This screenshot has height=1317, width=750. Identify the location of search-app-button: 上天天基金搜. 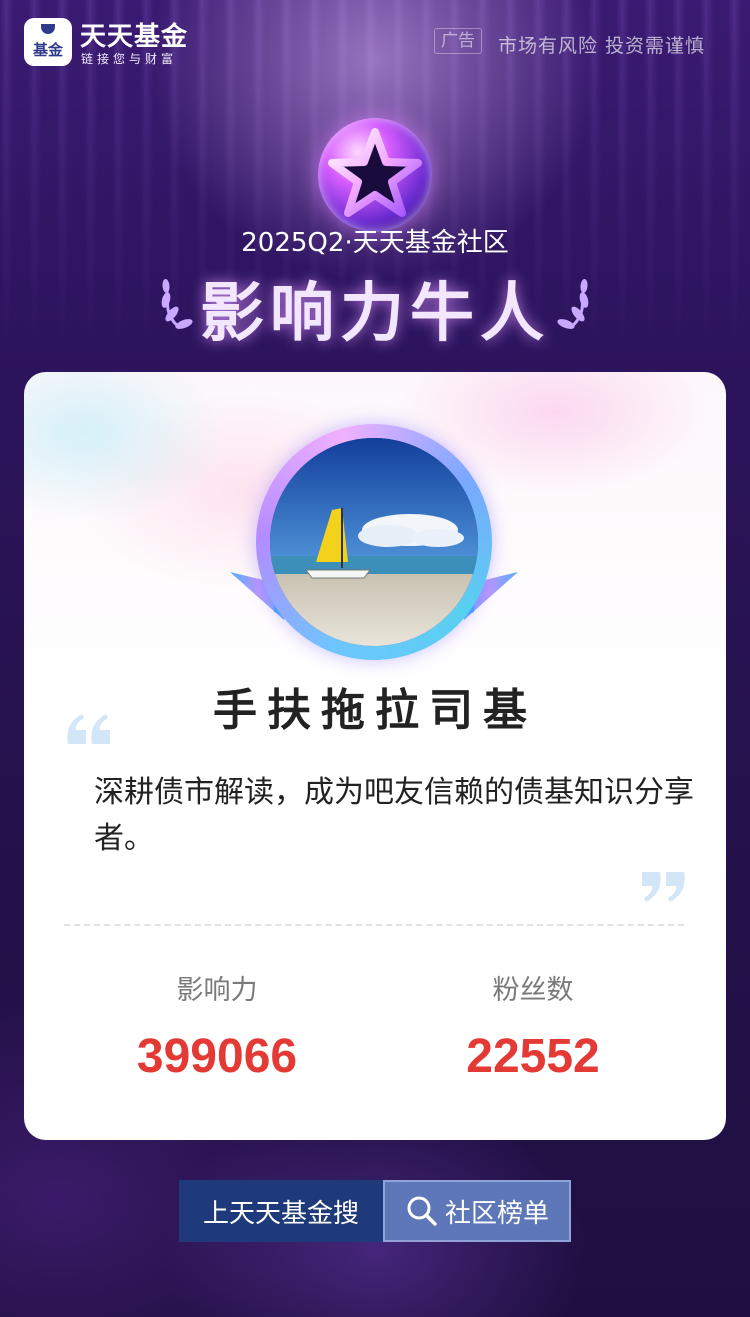
(281, 1211).